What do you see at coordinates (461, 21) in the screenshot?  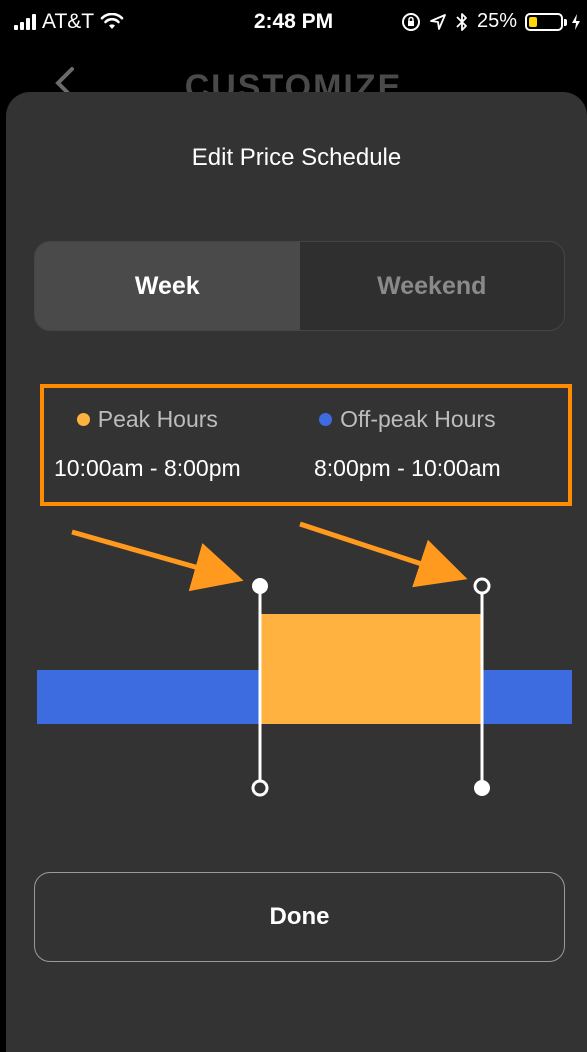 I see `bluetooth-icon` at bounding box center [461, 21].